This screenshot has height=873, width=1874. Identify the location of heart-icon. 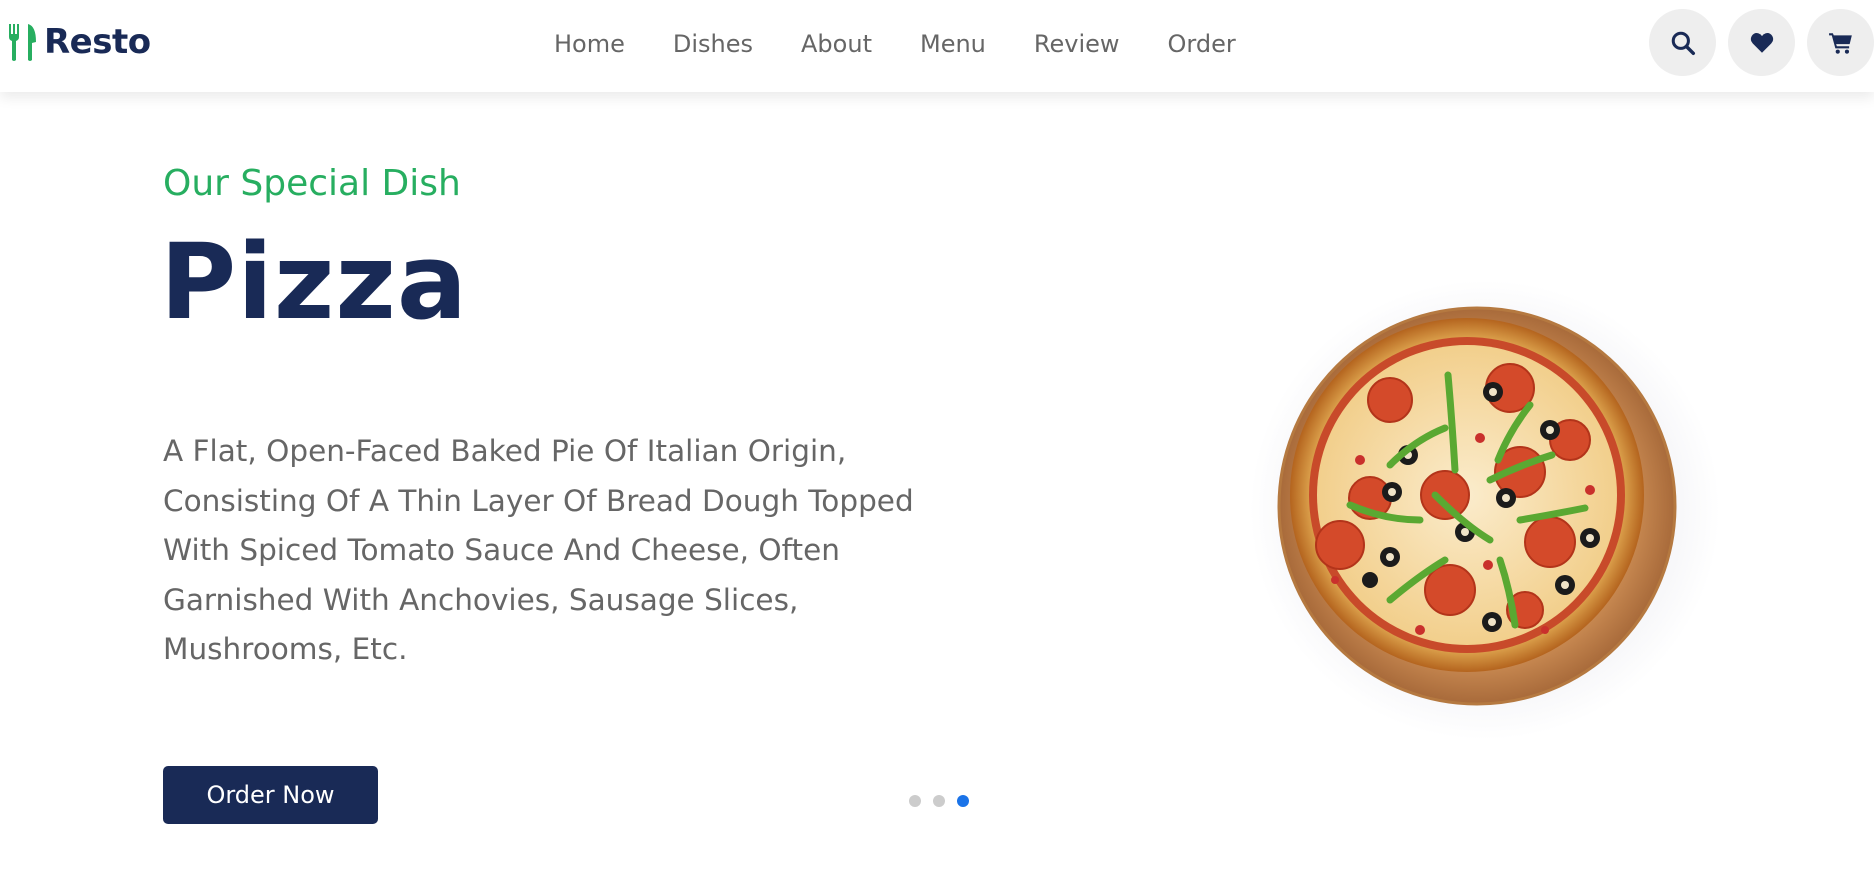
(1761, 42).